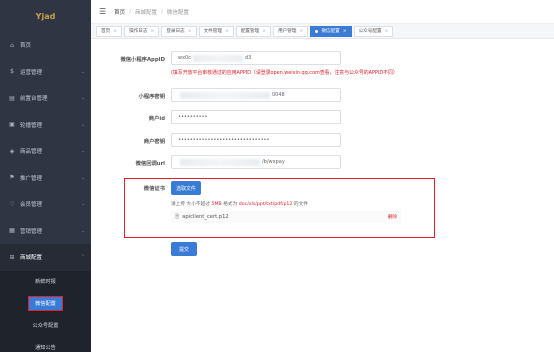 This screenshot has height=352, width=554. Describe the element at coordinates (12, 257) in the screenshot. I see `sidebar-item-icon: ⊞` at that location.